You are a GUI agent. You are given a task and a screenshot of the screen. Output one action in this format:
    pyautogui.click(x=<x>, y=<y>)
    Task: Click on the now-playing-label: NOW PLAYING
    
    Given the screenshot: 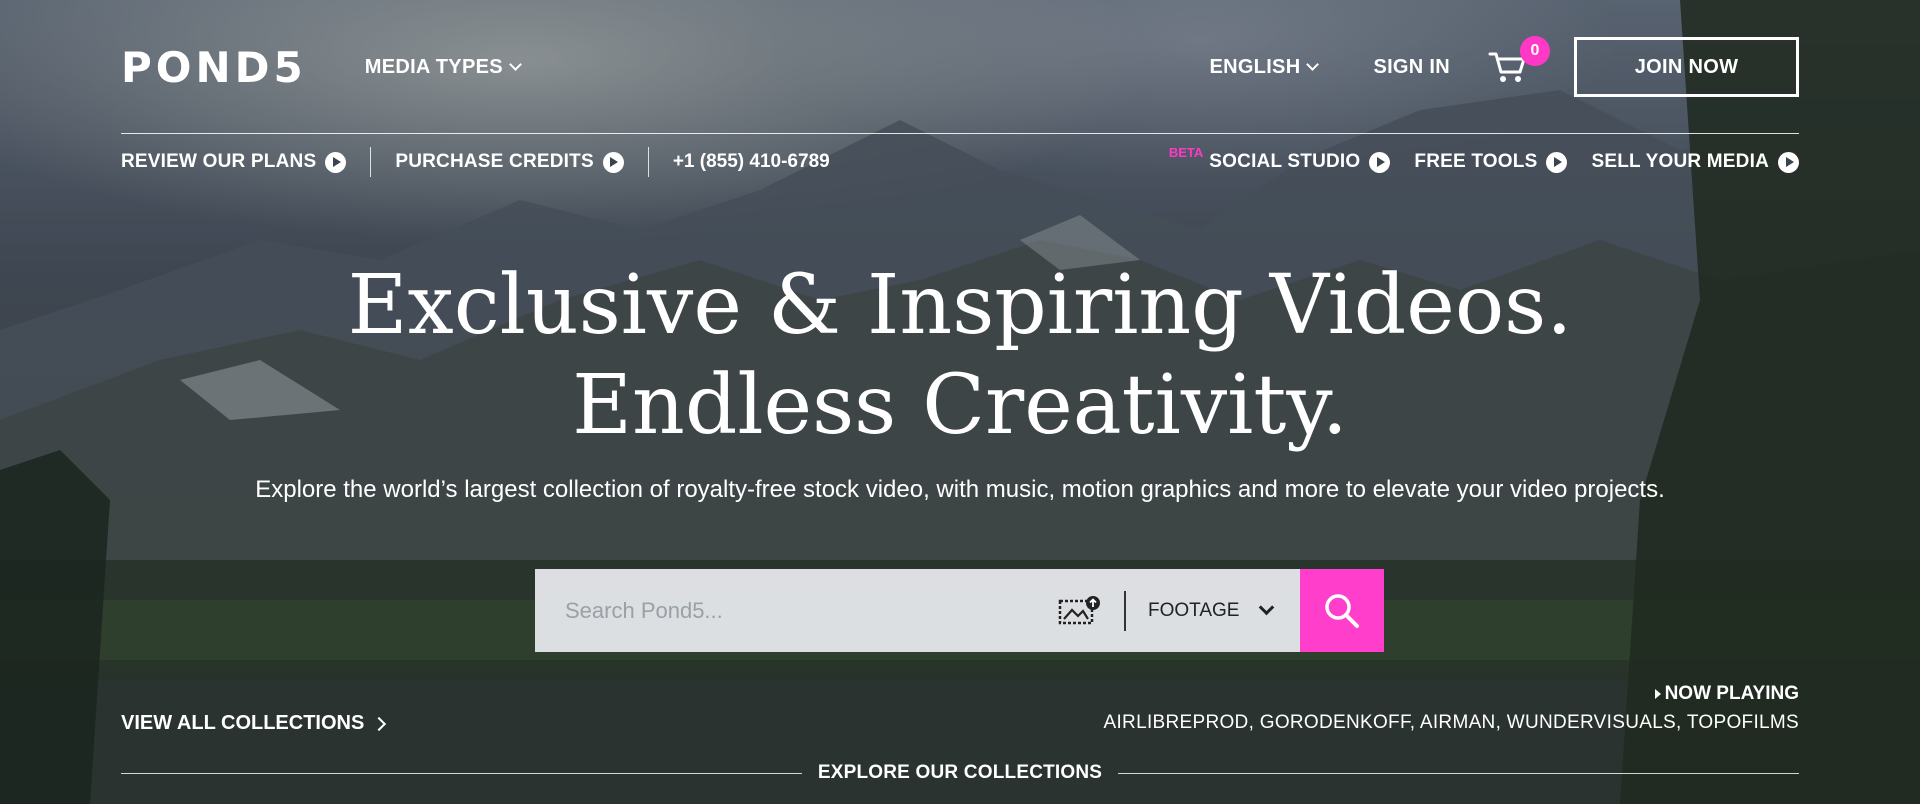 What is the action you would take?
    pyautogui.click(x=1726, y=694)
    